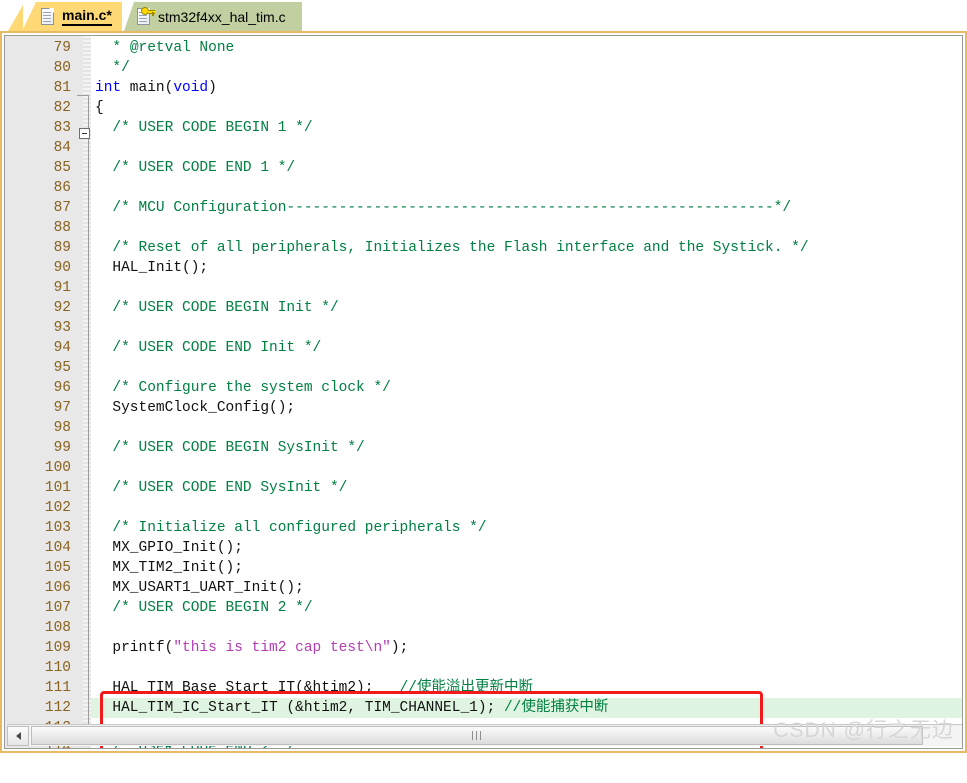 The image size is (967, 783). What do you see at coordinates (483, 628) in the screenshot?
I see `code-line: 108` at bounding box center [483, 628].